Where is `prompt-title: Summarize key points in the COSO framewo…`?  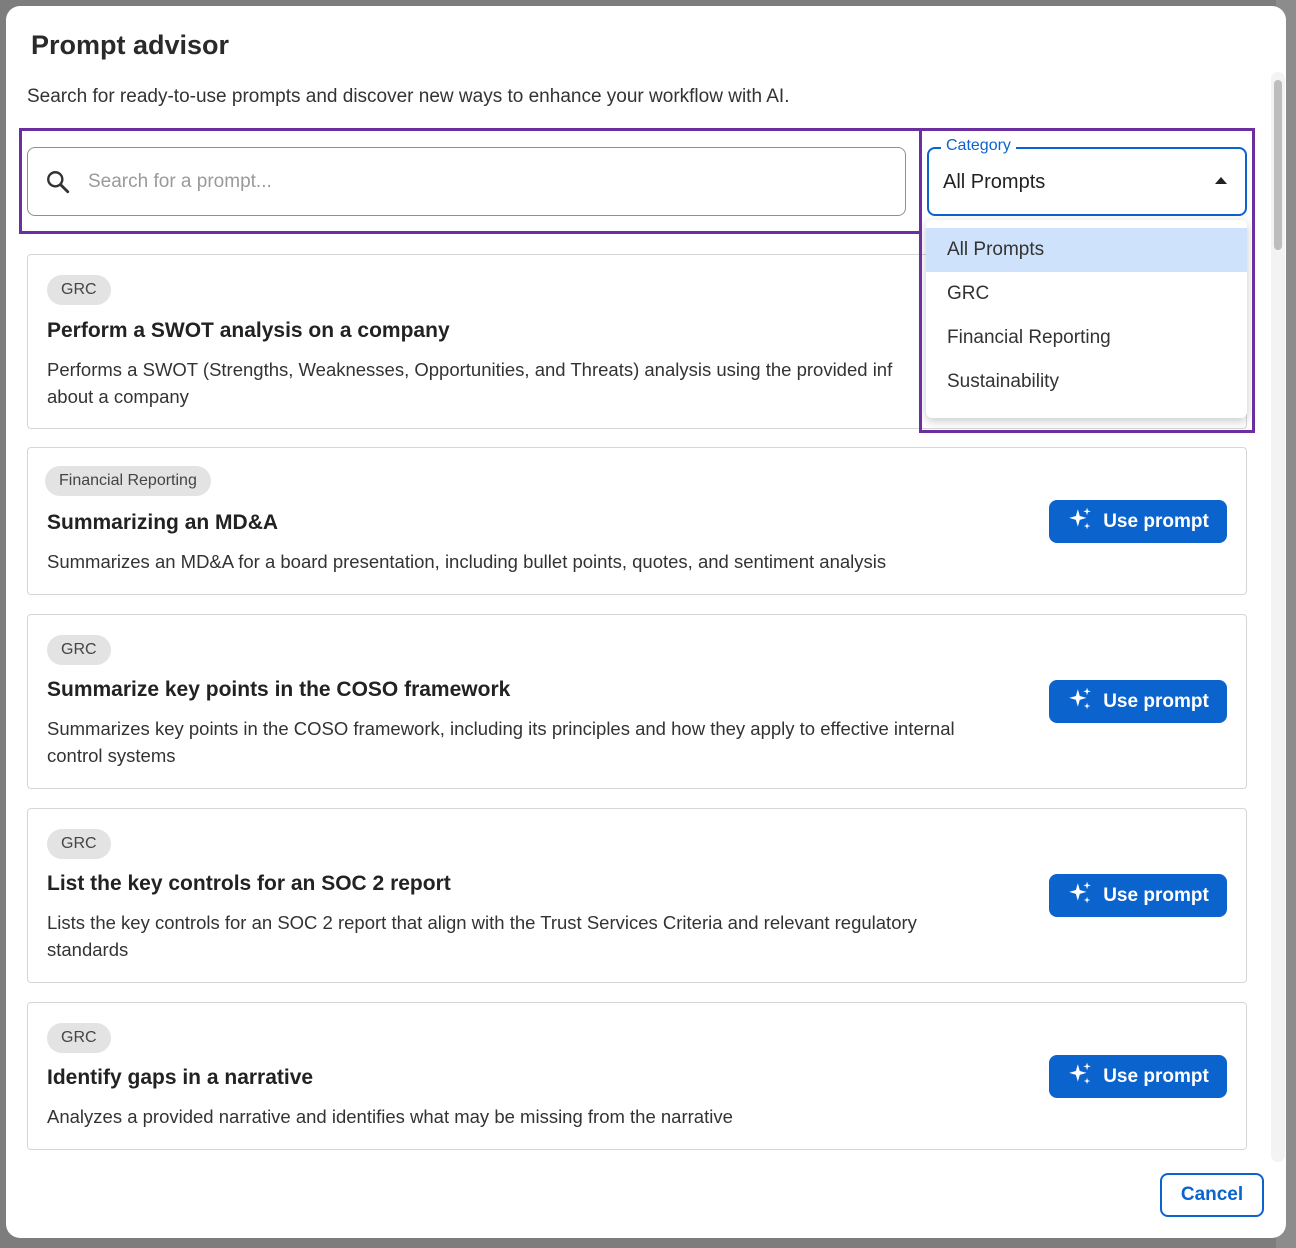
prompt-title: Summarize key points in the COSO framewo… is located at coordinates (279, 689).